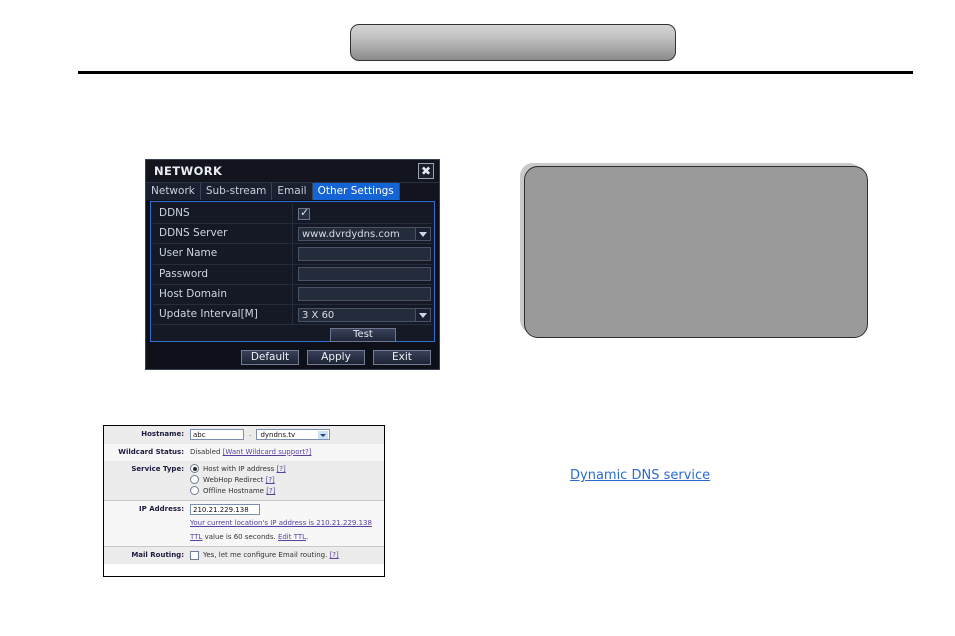 The image size is (955, 636). I want to click on user-name-field, so click(362, 253).